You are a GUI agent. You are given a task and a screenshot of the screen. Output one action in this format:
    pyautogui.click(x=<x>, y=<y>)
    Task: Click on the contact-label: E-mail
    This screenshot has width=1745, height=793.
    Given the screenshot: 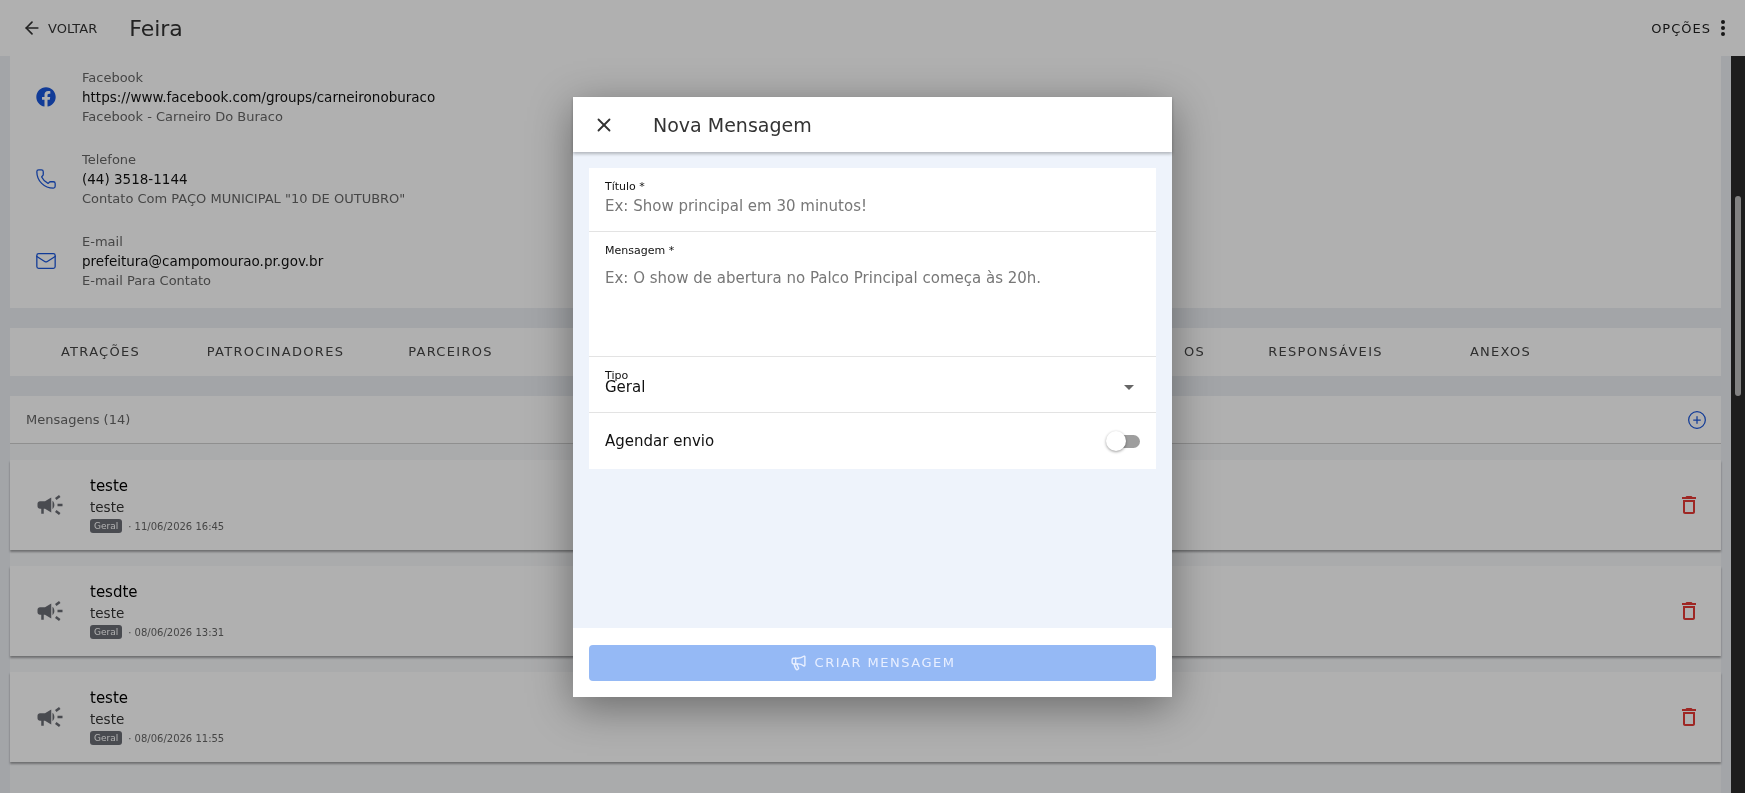 What is the action you would take?
    pyautogui.click(x=103, y=241)
    